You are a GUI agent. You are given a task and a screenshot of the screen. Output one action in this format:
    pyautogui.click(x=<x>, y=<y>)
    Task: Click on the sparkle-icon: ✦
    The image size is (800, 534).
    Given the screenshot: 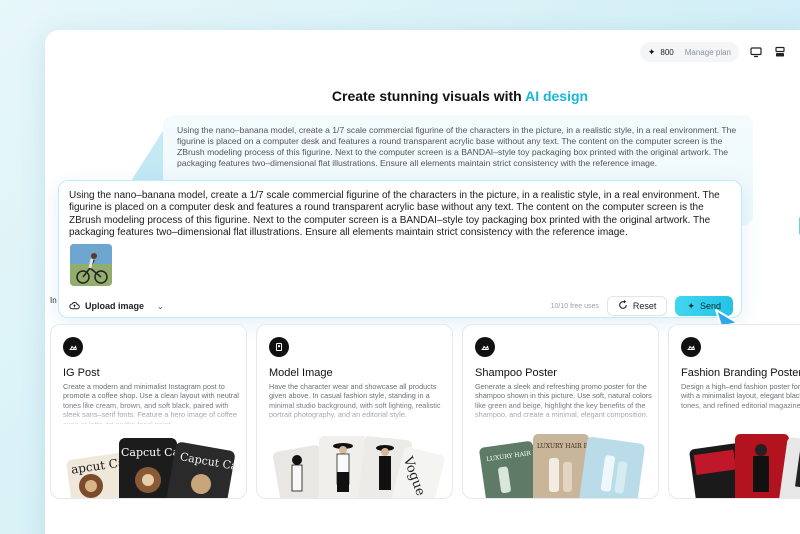 What is the action you would take?
    pyautogui.click(x=651, y=51)
    